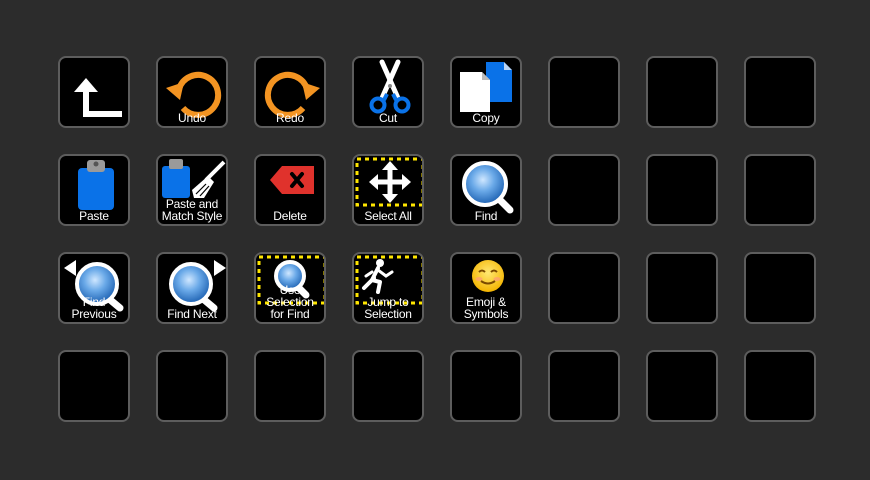  What do you see at coordinates (94, 308) in the screenshot?
I see `key-label: Find Previous` at bounding box center [94, 308].